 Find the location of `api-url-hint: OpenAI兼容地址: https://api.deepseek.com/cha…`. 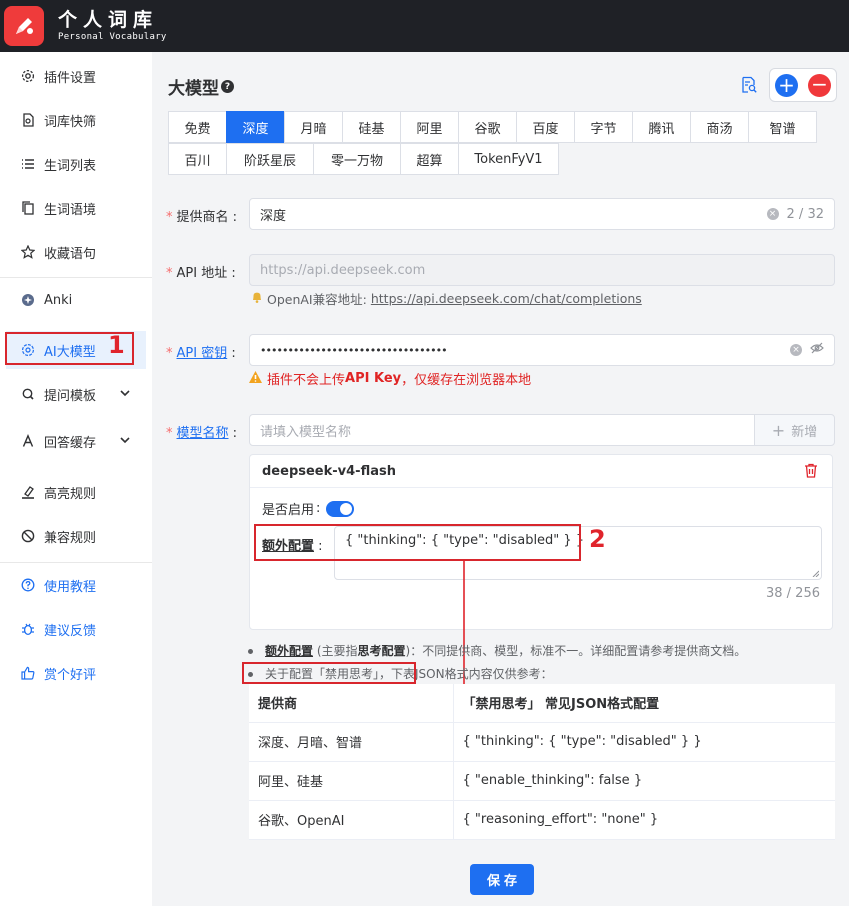

api-url-hint: OpenAI兼容地址: https://api.deepseek.com/cha… is located at coordinates (446, 298).